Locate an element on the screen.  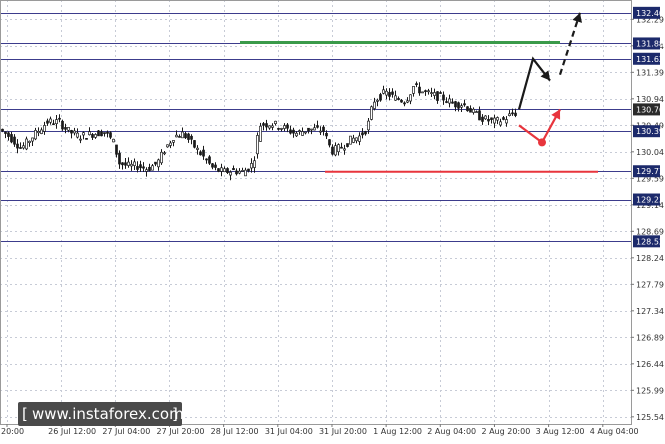
time-tick-label: 27 Jul 20:00 is located at coordinates (180, 431).